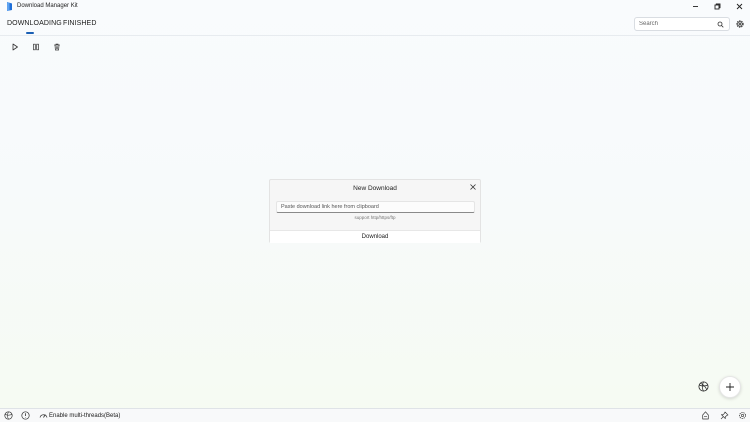 The image size is (750, 422). I want to click on pause-icon, so click(36, 47).